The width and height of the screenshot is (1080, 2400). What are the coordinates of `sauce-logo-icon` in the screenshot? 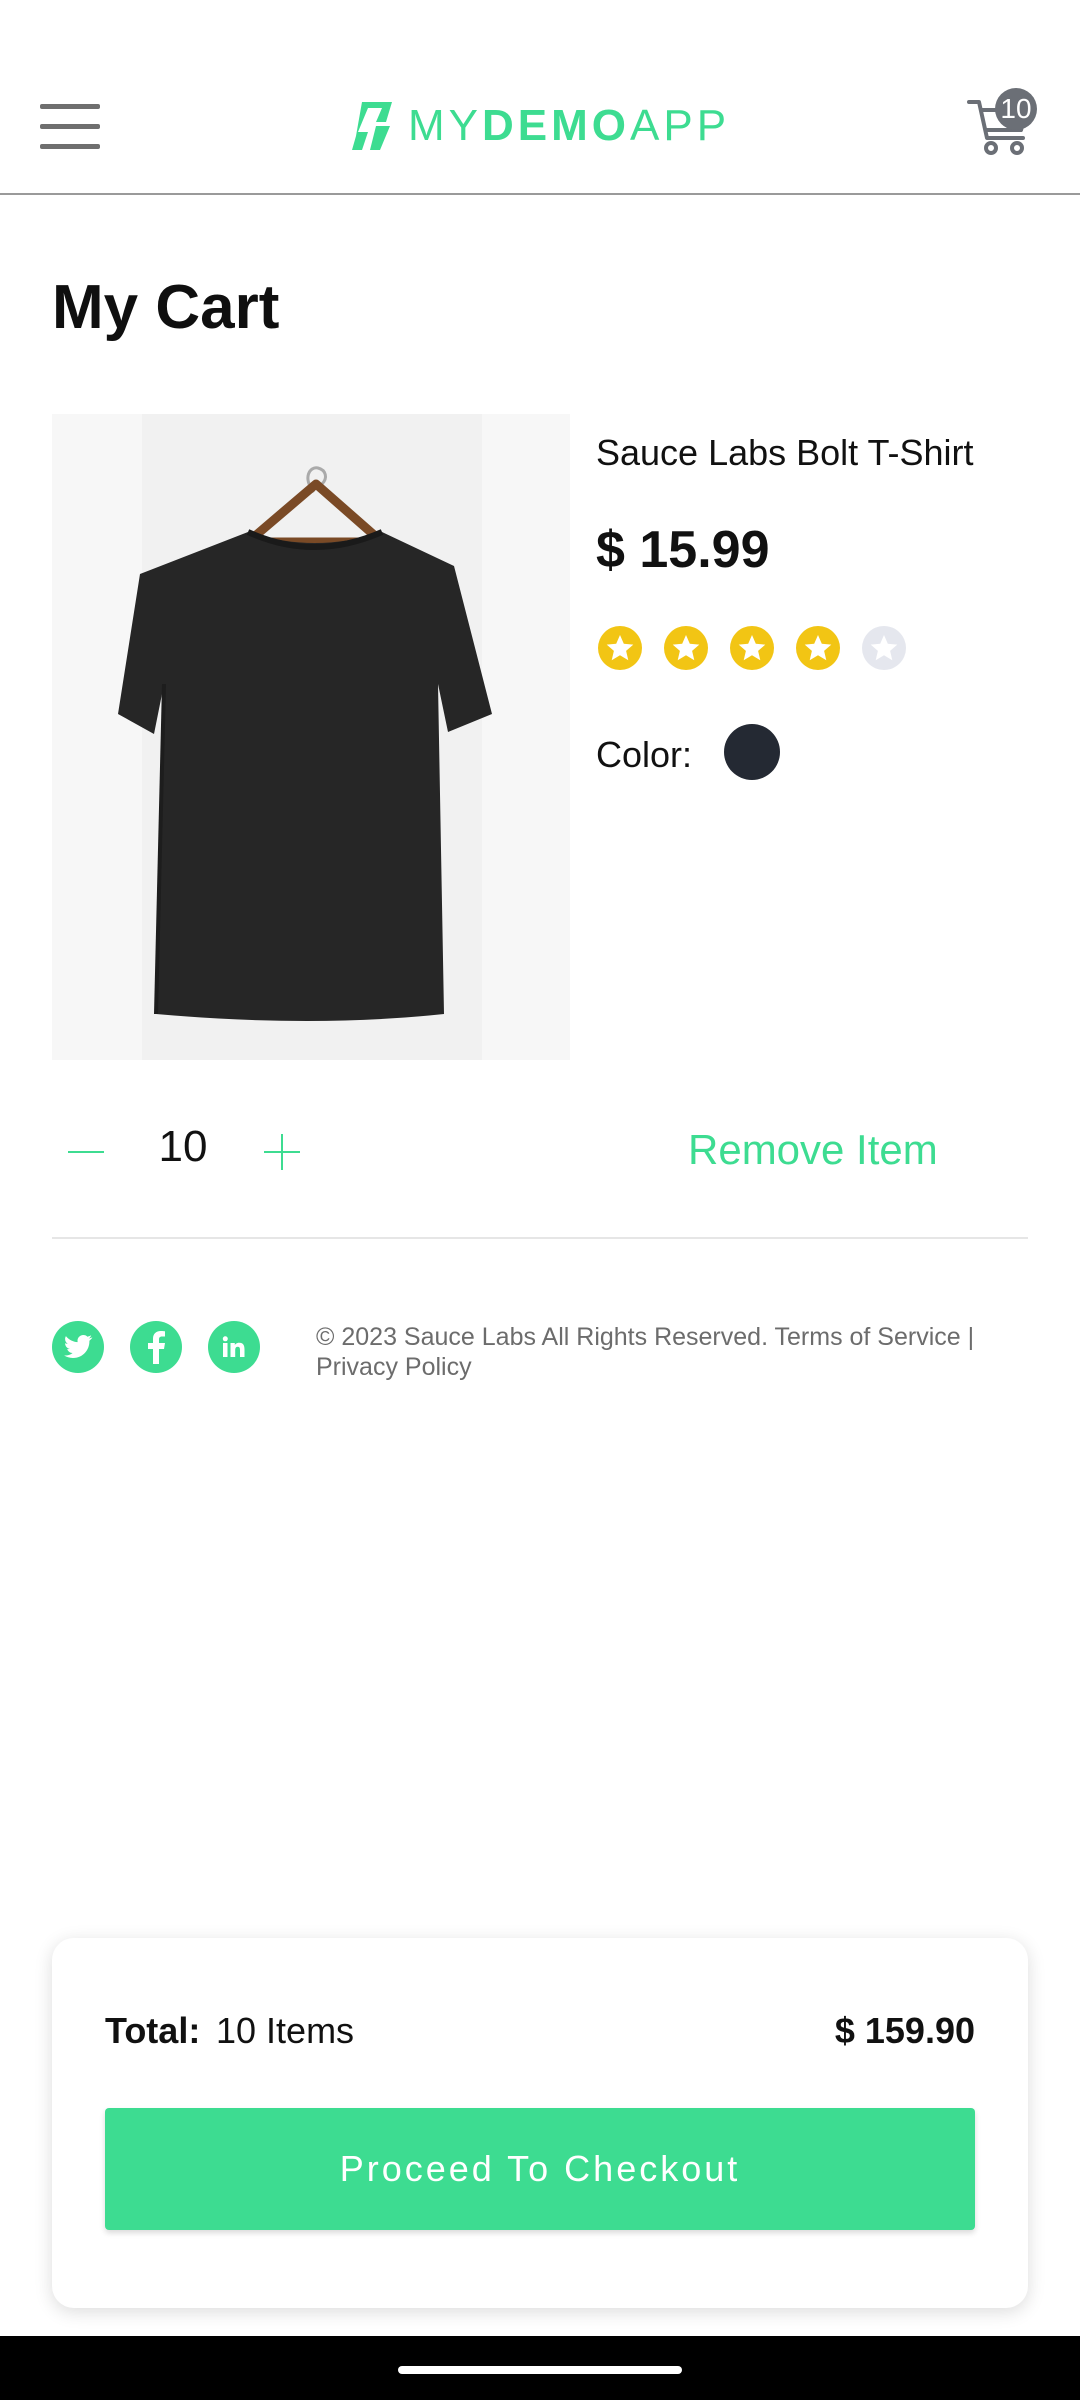 It's located at (372, 126).